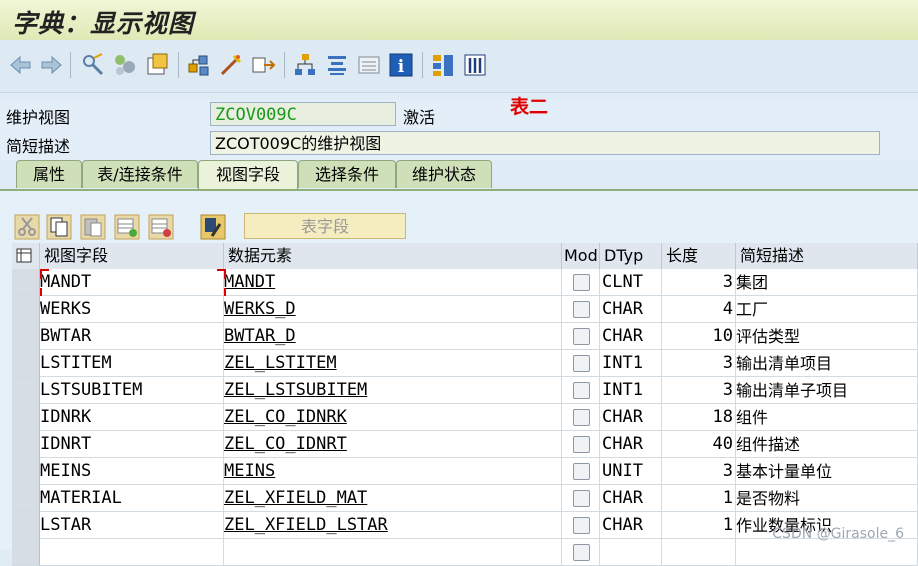 Image resolution: width=918 pixels, height=566 pixels. Describe the element at coordinates (325, 226) in the screenshot. I see `table-fields-button: 表字段` at that location.